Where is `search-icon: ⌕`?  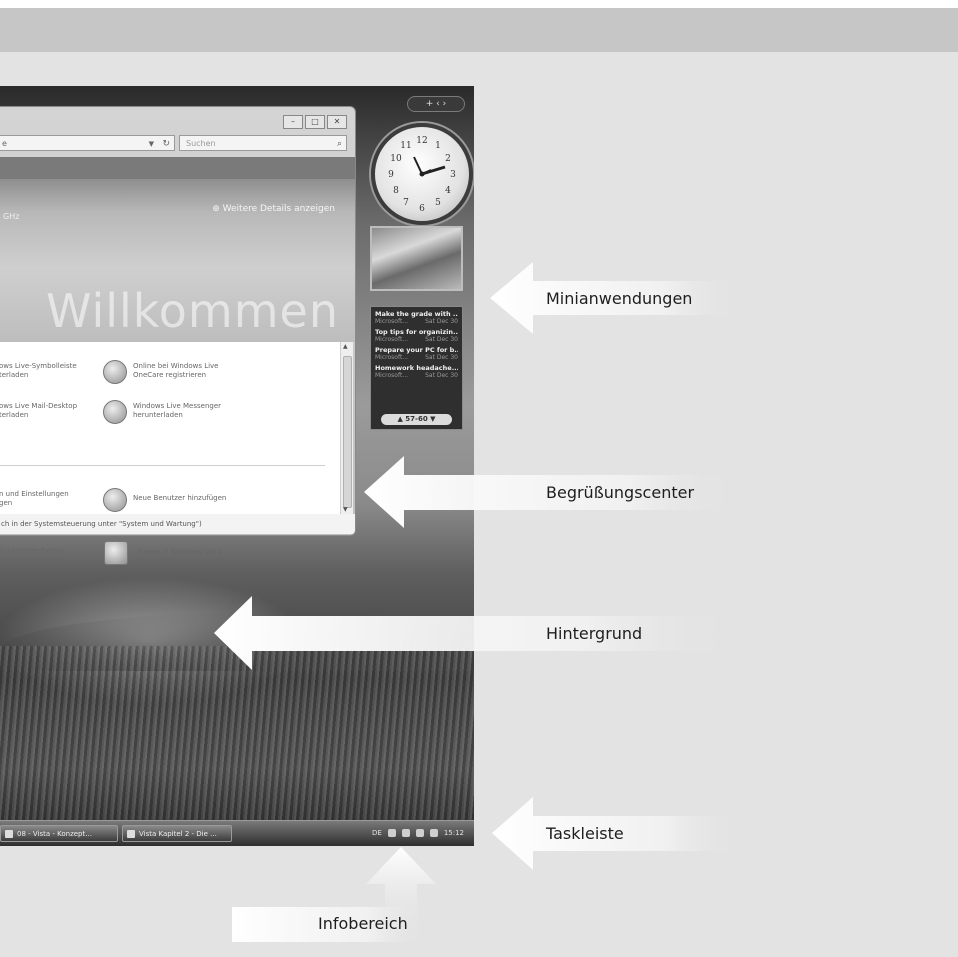 search-icon: ⌕ is located at coordinates (339, 144).